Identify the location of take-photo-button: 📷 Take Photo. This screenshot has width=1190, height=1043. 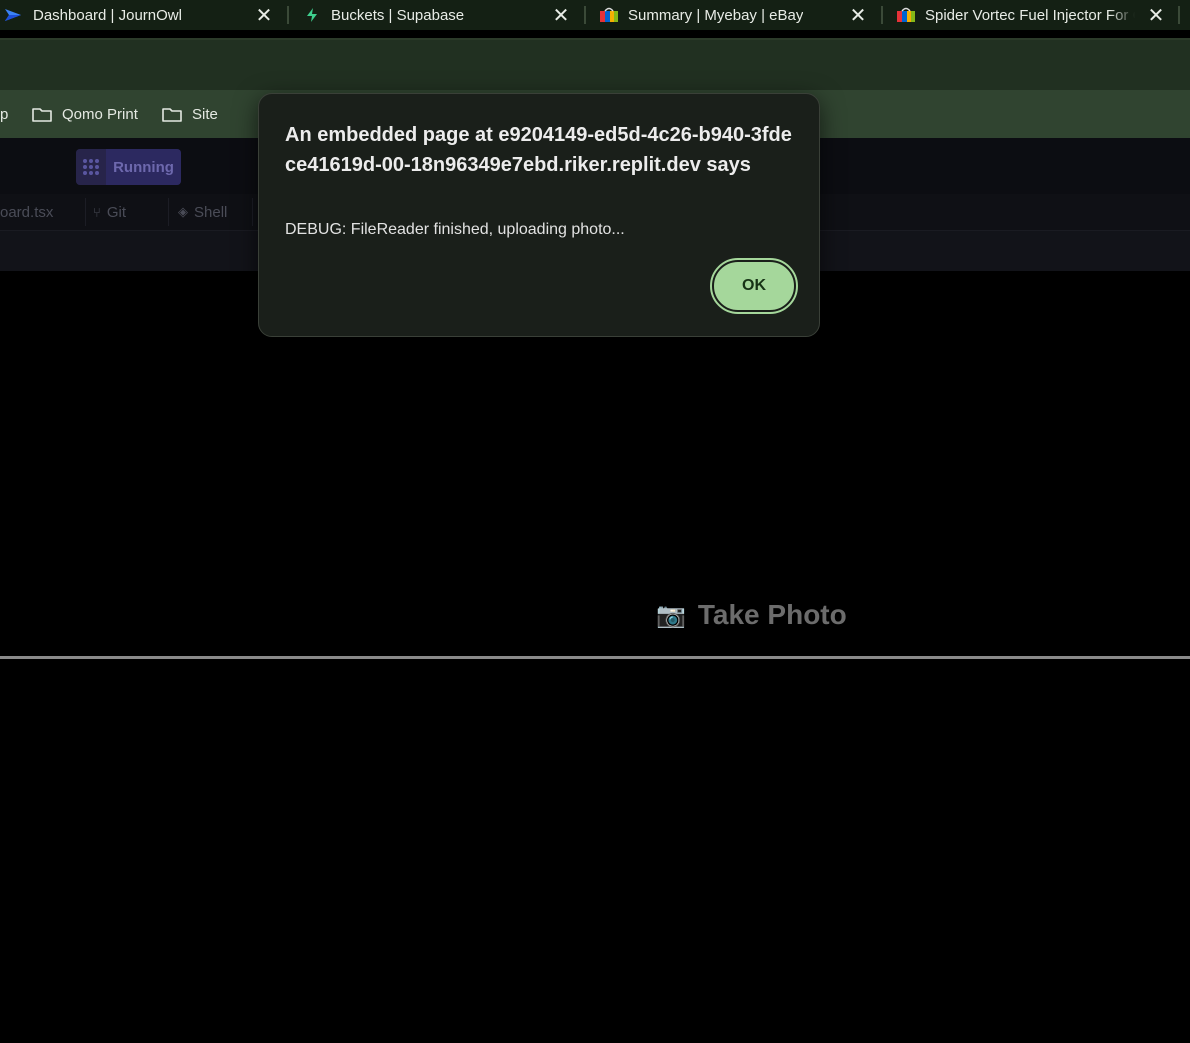
(751, 615).